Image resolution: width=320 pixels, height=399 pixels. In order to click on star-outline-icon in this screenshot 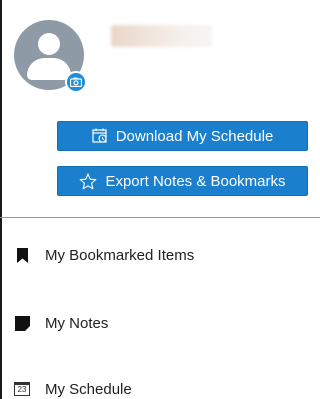, I will do `click(88, 181)`.